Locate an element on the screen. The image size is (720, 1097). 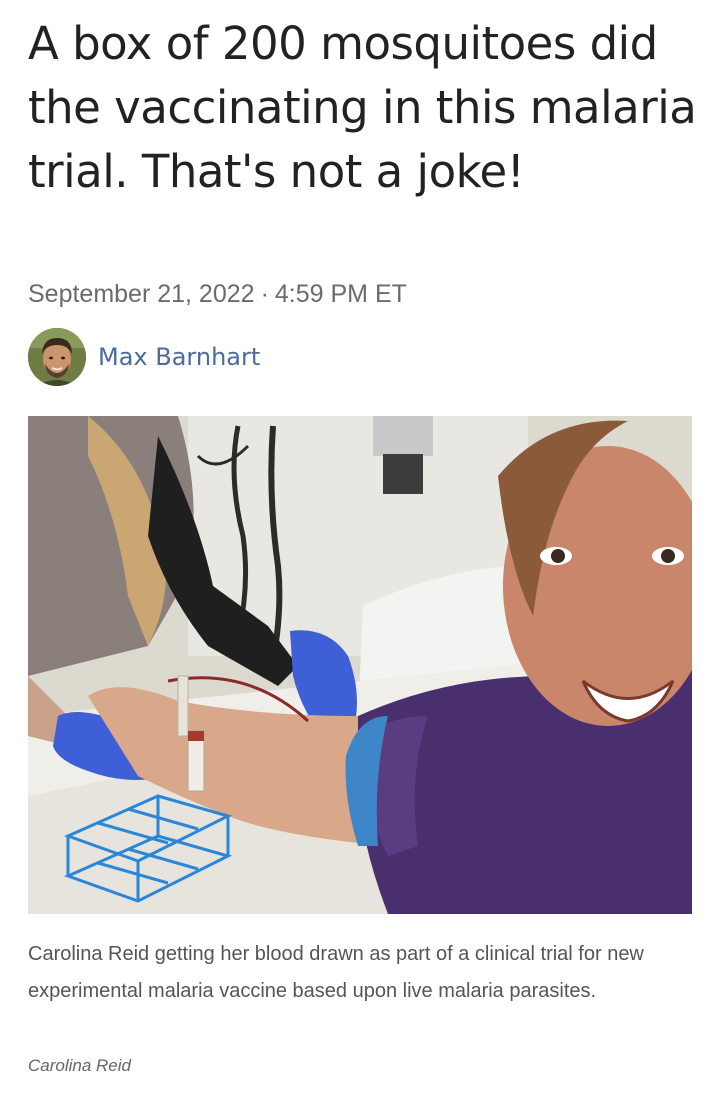
photo-credit: Carolina Reid is located at coordinates (79, 1065).